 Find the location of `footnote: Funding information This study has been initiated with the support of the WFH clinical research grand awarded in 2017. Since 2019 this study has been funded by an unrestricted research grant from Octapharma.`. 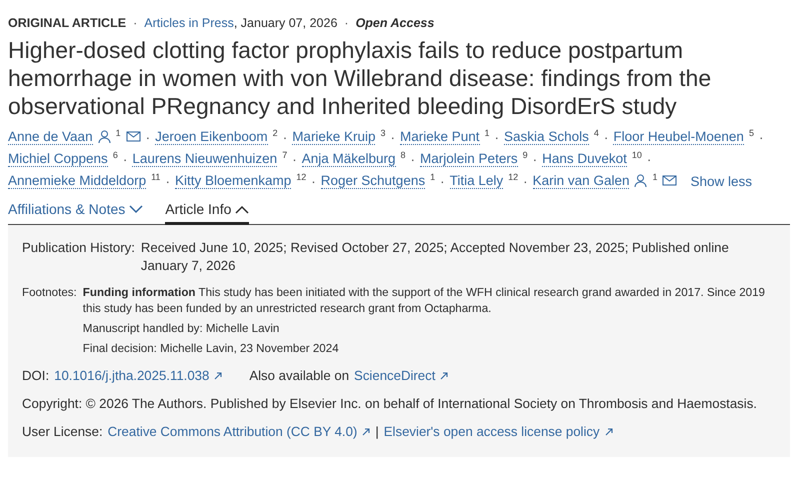

footnote: Funding information This study has been initiated with the support of the WFH clinical research grand awarded in 2017. Since 2019 this study has been funded by an unrestricted research grant from Octapharma. is located at coordinates (424, 301).